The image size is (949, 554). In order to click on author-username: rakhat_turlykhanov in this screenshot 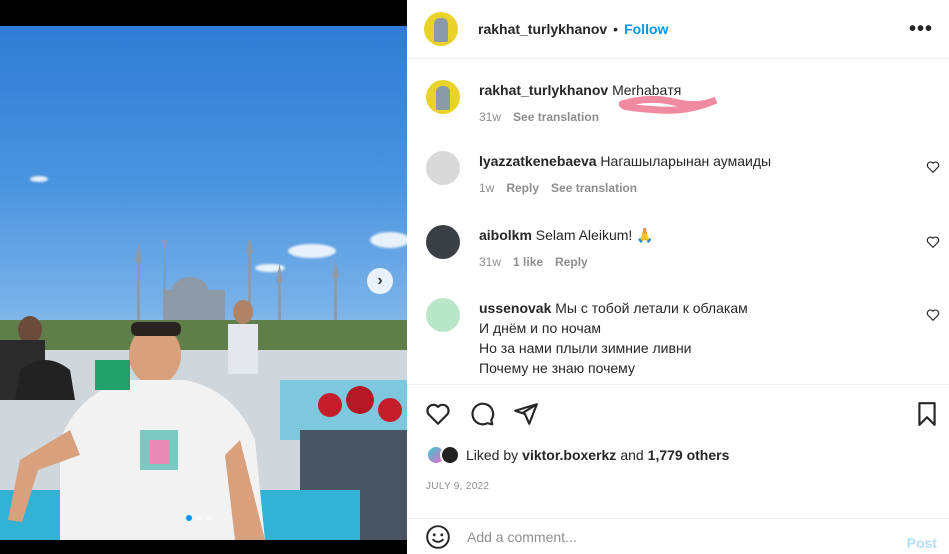, I will do `click(542, 29)`.